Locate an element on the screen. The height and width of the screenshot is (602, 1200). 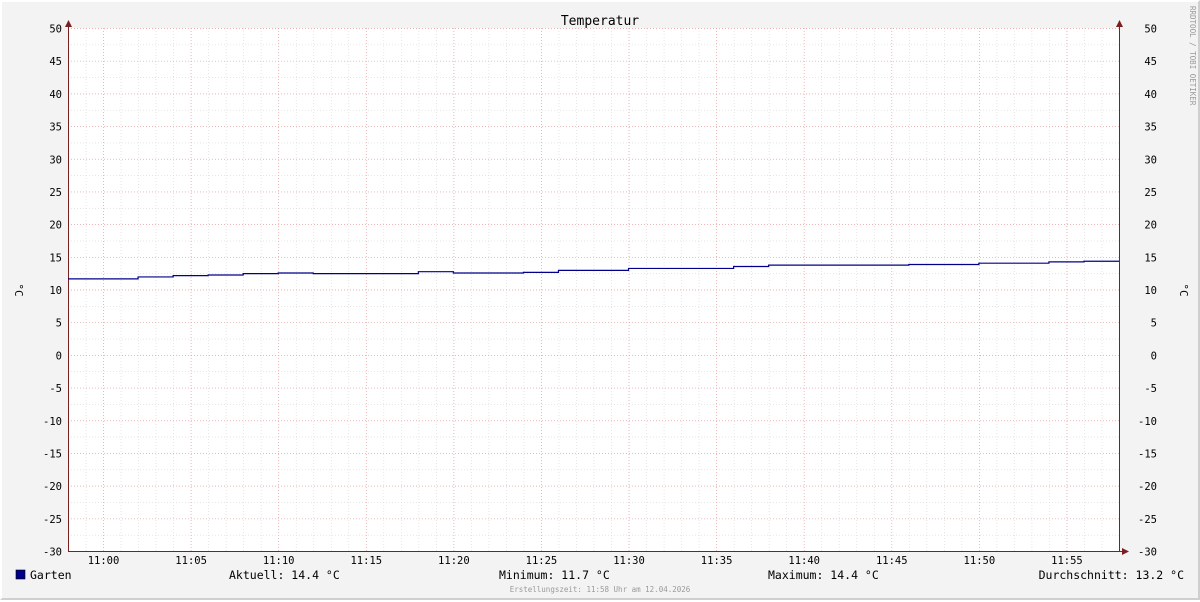
legend-maximum: Maximum: 14.4 °C is located at coordinates (823, 575).